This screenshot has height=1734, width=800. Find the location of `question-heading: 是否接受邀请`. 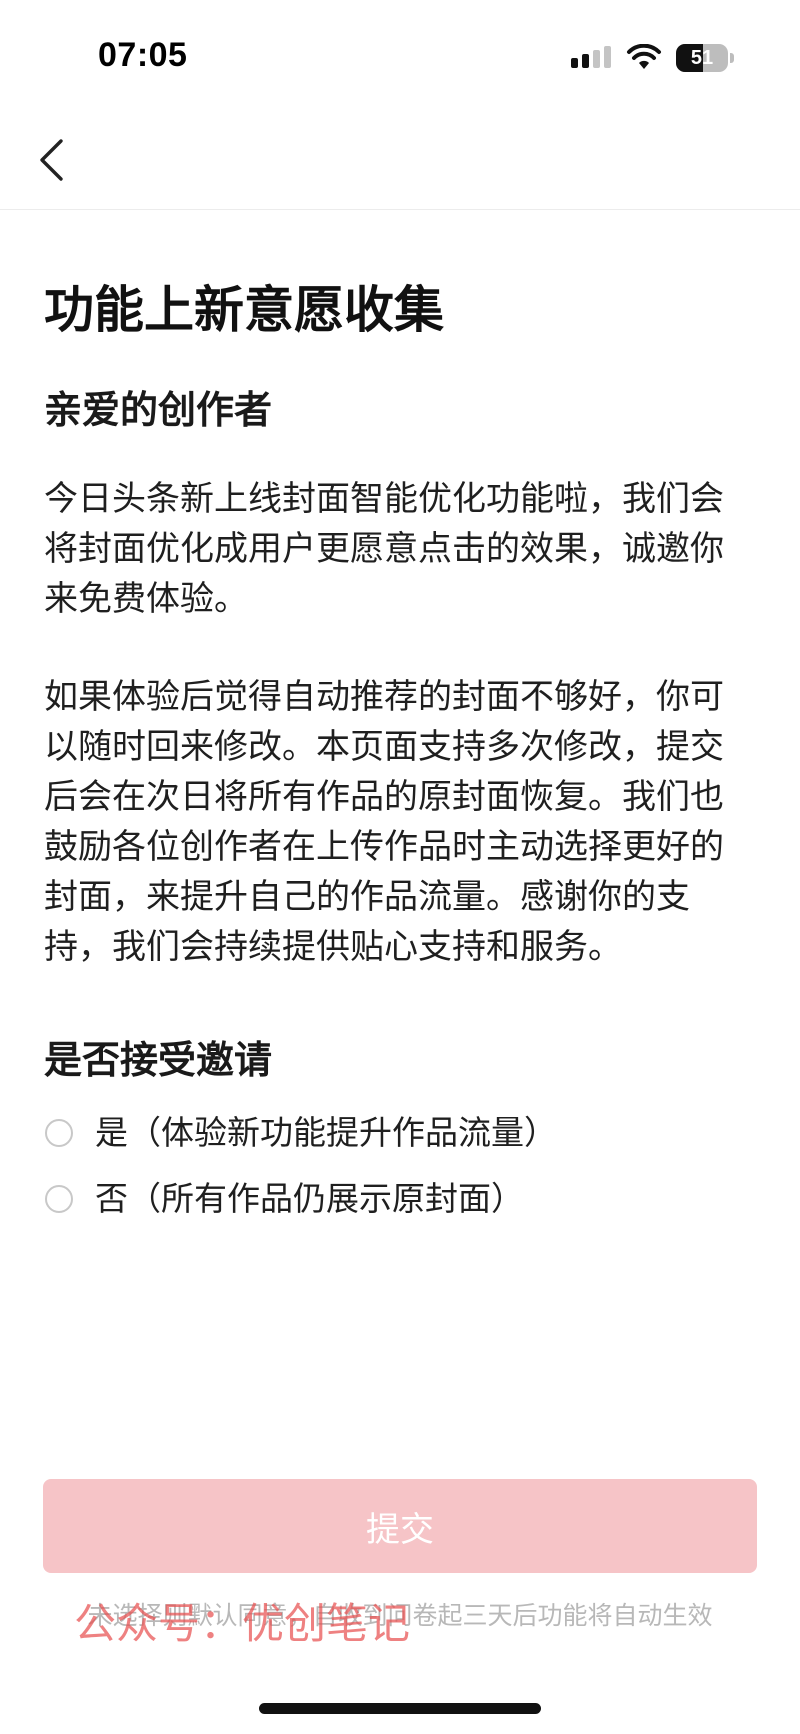

question-heading: 是否接受邀请 is located at coordinates (158, 1060).